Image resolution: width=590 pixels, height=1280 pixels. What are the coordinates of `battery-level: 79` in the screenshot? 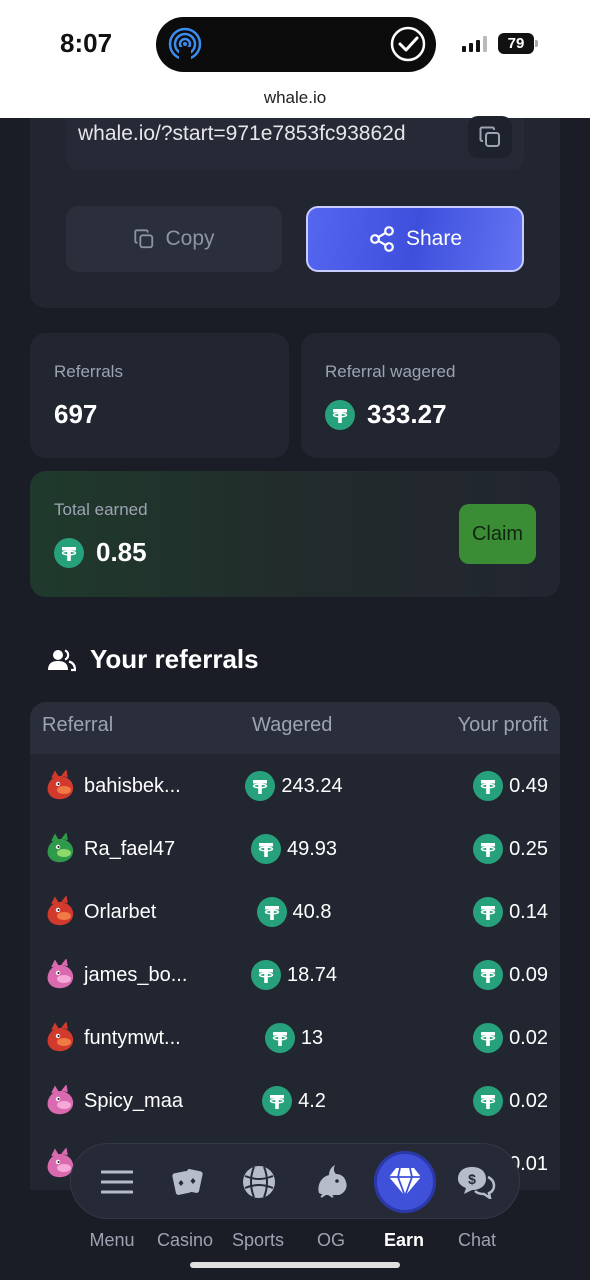 It's located at (516, 43).